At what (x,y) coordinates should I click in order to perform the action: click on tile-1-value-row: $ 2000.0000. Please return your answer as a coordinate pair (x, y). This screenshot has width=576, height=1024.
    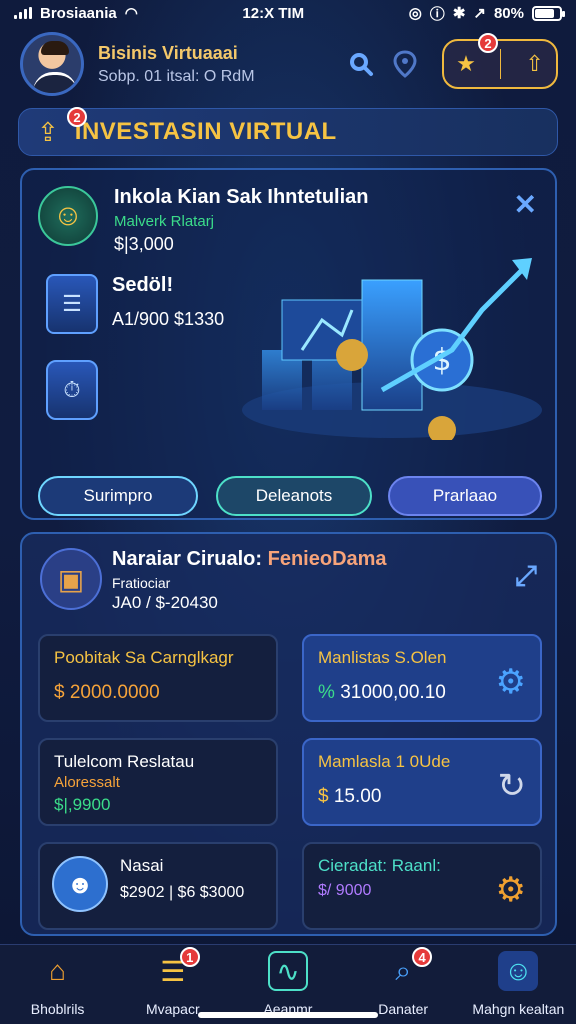
    Looking at the image, I should click on (158, 693).